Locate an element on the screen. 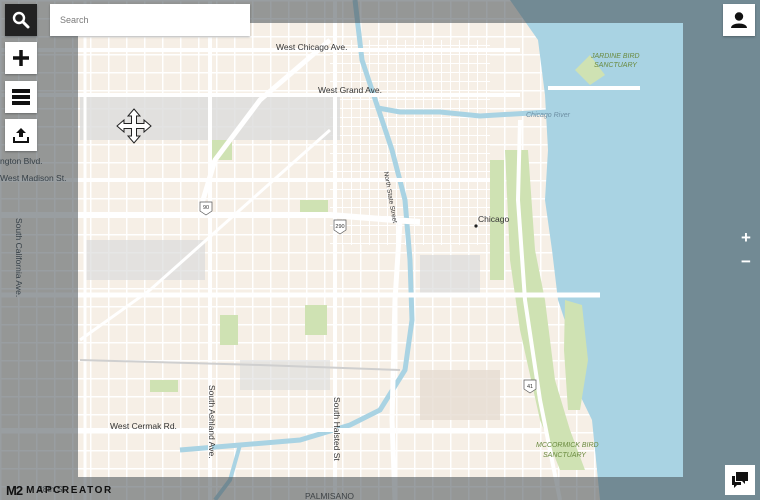 The image size is (760, 500). user-icon is located at coordinates (739, 20).